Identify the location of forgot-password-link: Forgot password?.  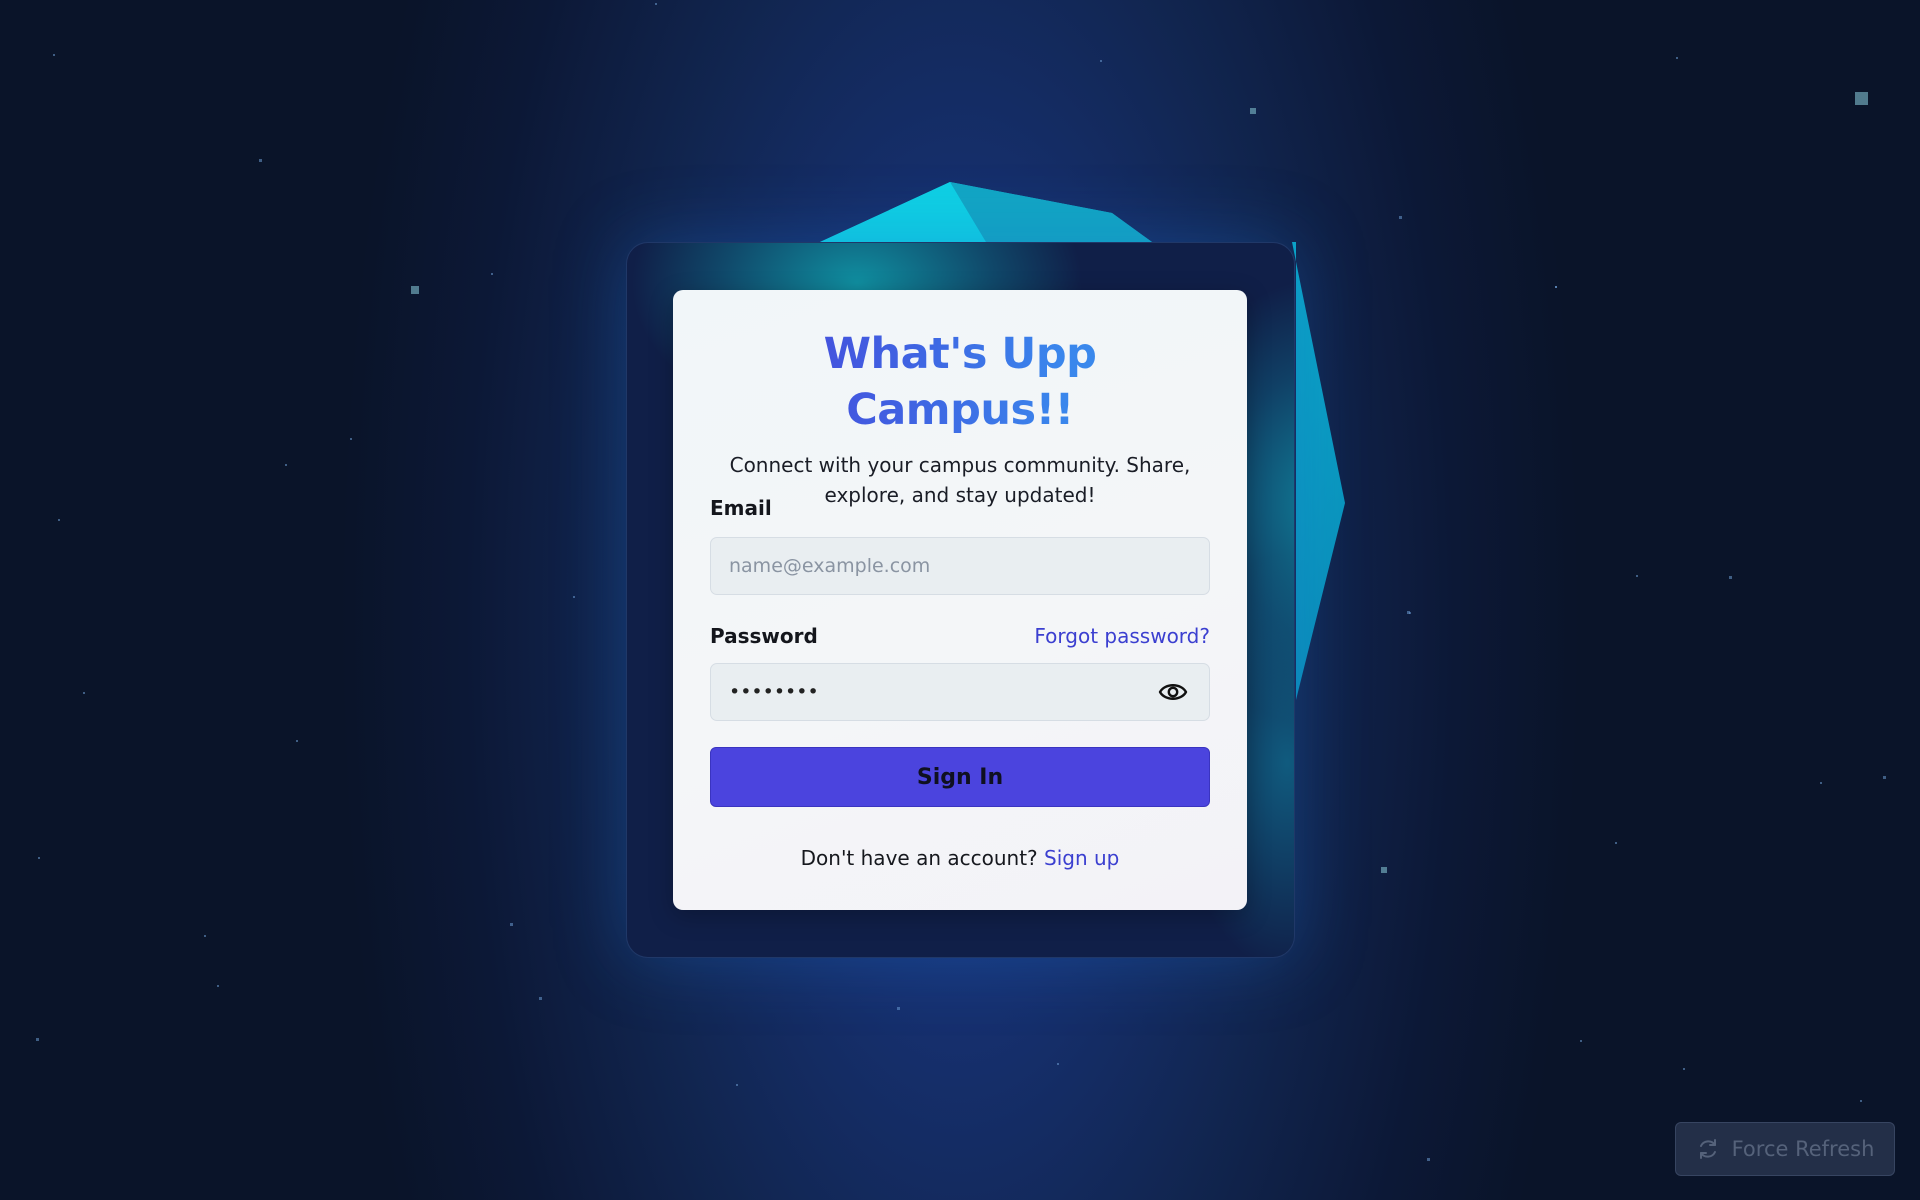
(1122, 636).